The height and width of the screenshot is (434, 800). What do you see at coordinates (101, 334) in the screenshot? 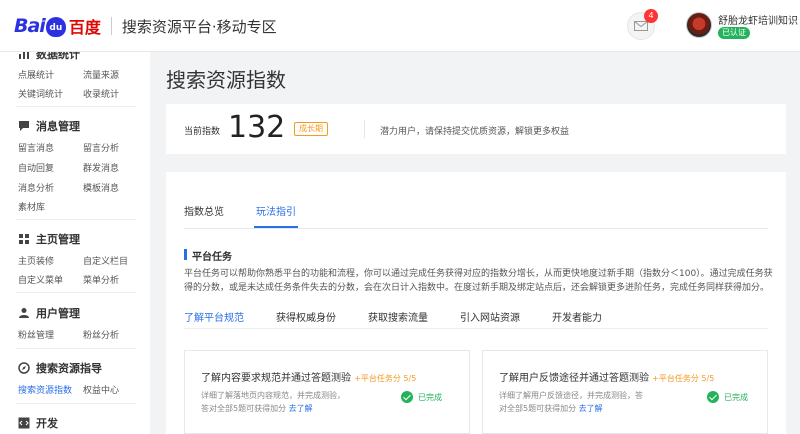
I see `sidebar-item-fans-analysis: 粉丝分析` at bounding box center [101, 334].